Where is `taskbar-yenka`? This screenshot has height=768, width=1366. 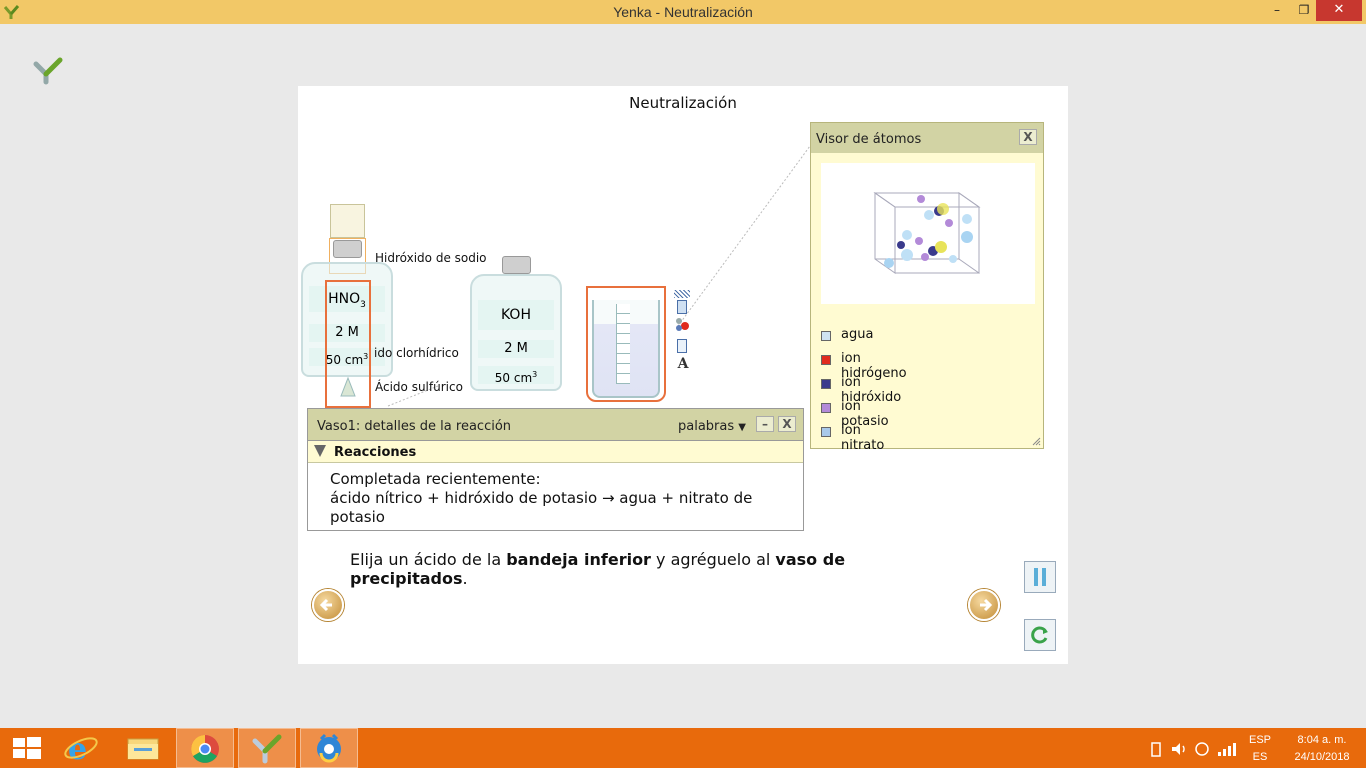 taskbar-yenka is located at coordinates (267, 748).